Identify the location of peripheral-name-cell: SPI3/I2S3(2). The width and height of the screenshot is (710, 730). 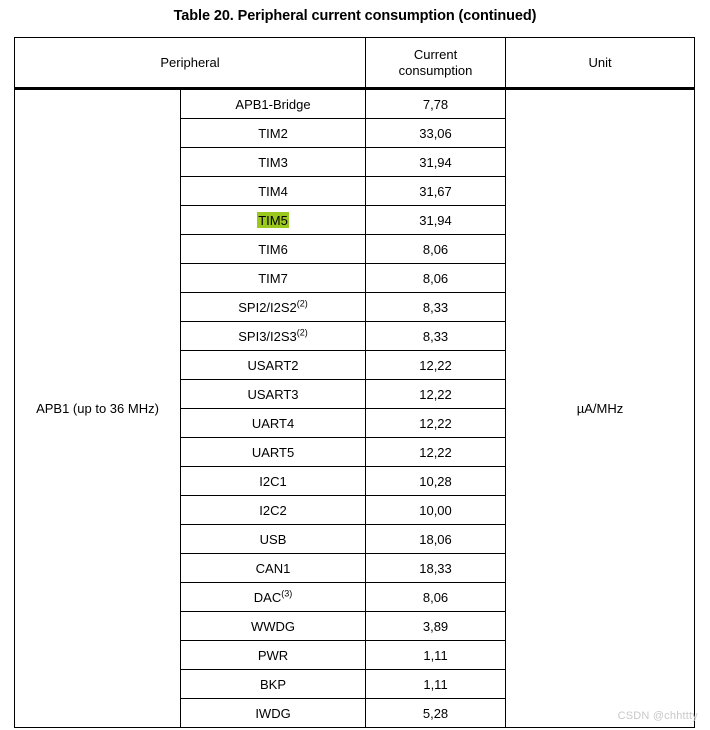
(273, 336).